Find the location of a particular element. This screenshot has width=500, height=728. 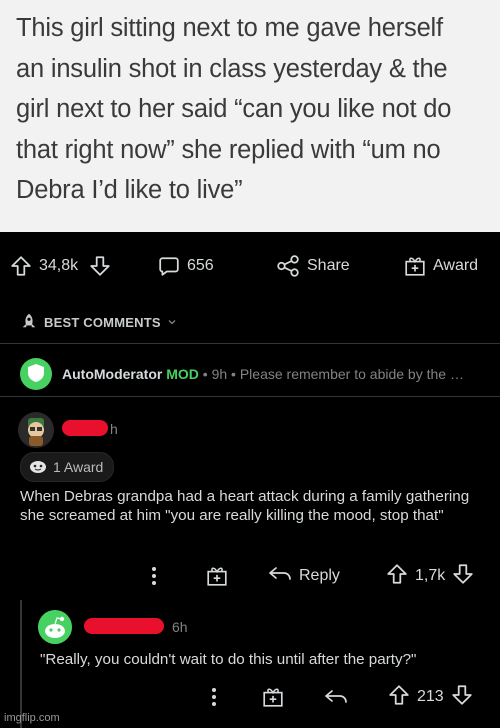

mod-badge: MOD is located at coordinates (182, 374).